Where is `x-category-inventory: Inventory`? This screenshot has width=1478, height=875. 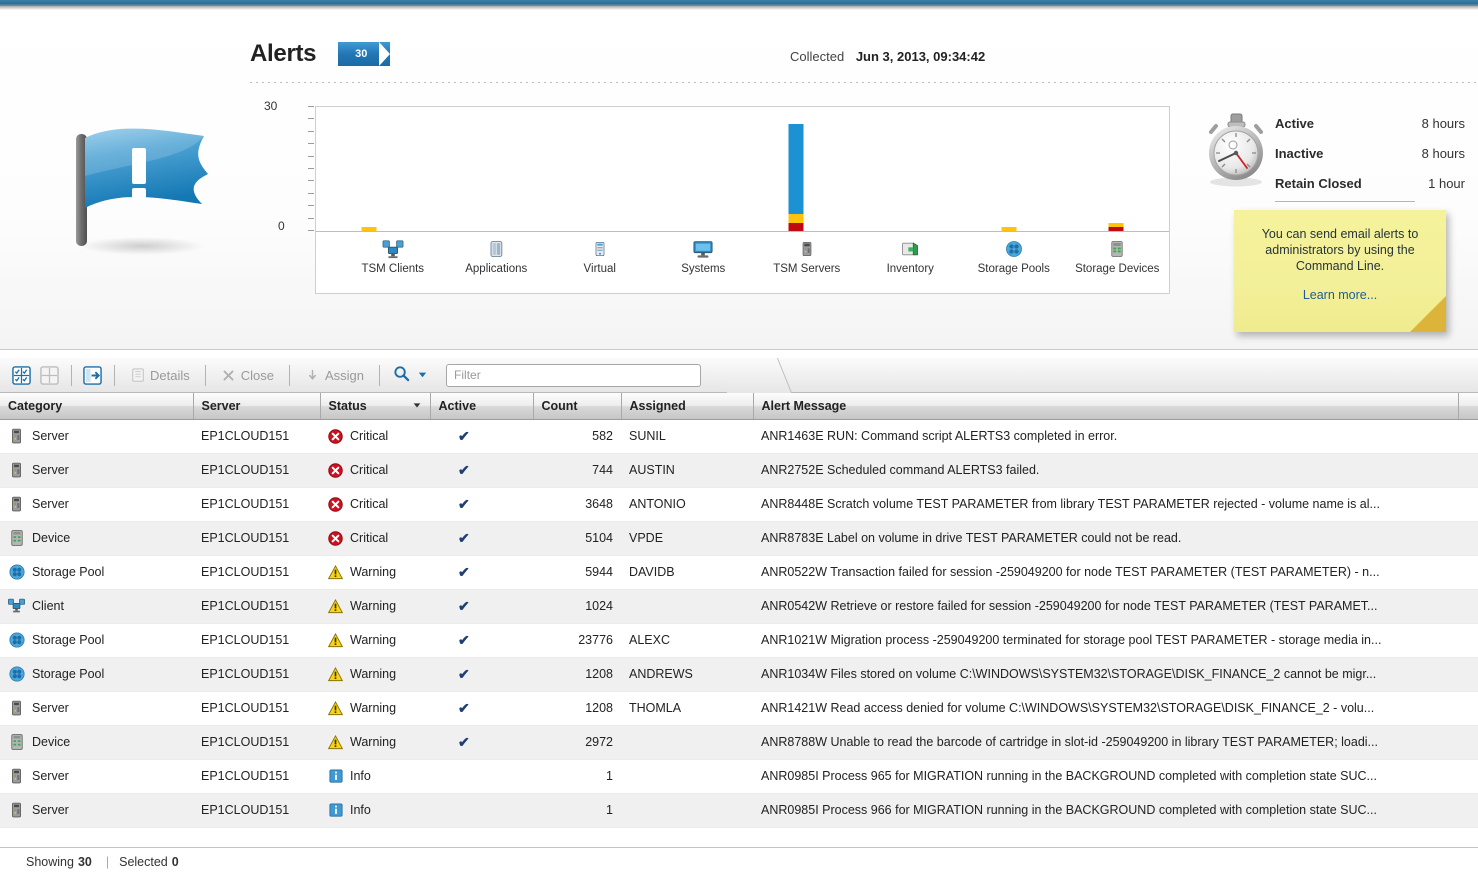
x-category-inventory: Inventory is located at coordinates (911, 263).